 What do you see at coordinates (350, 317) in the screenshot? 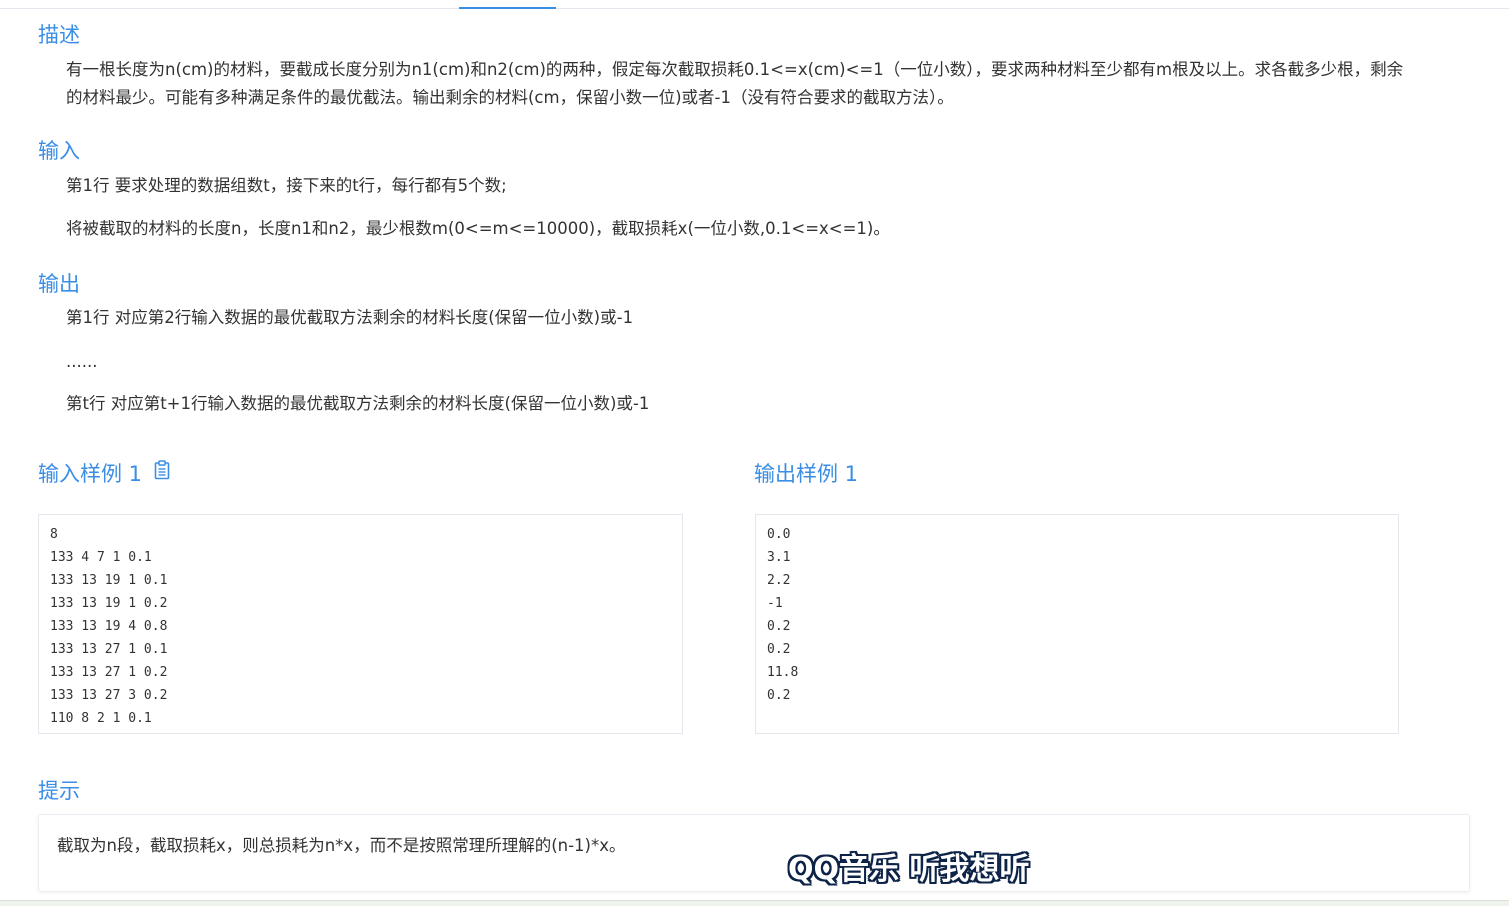
I see `output-line-1: 第1行 对应第2行输入数据的最优截取方法剩余的材料长度(保留一位小数)或-1` at bounding box center [350, 317].